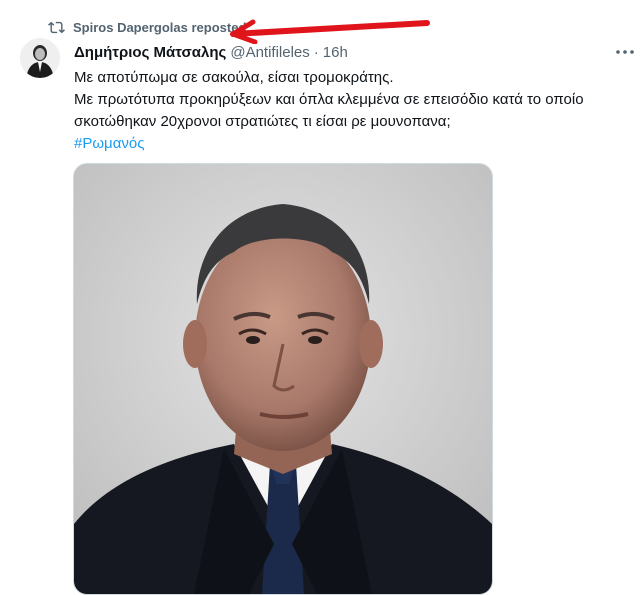  I want to click on author-handle: @Antifileles, so click(269, 52).